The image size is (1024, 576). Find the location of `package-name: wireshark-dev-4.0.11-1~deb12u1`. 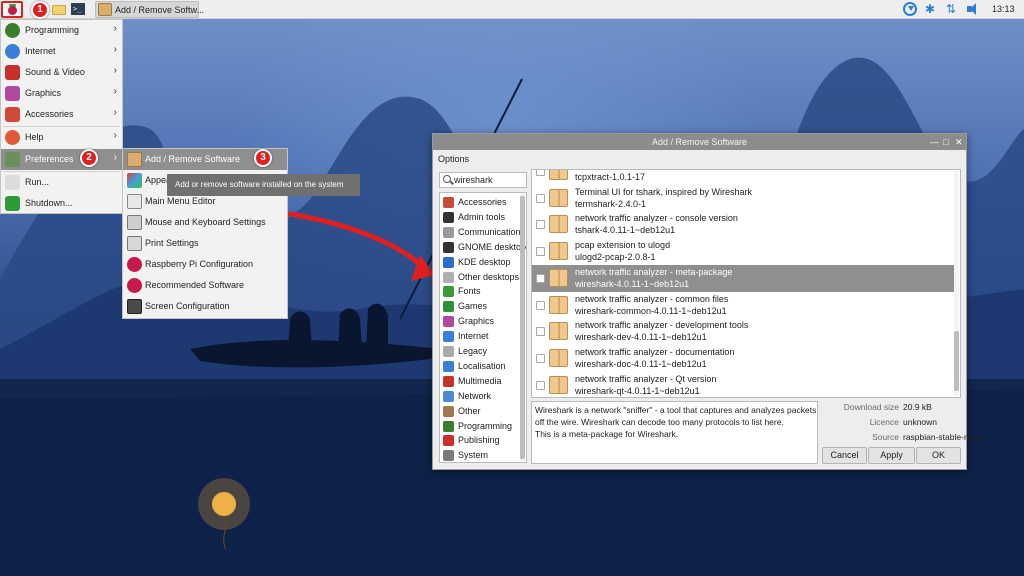

package-name: wireshark-dev-4.0.11-1~deb12u1 is located at coordinates (641, 337).